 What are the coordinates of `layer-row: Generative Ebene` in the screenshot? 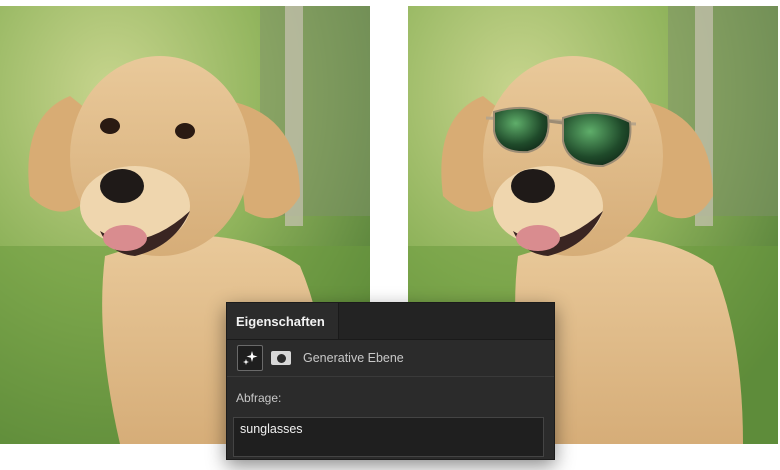 It's located at (390, 358).